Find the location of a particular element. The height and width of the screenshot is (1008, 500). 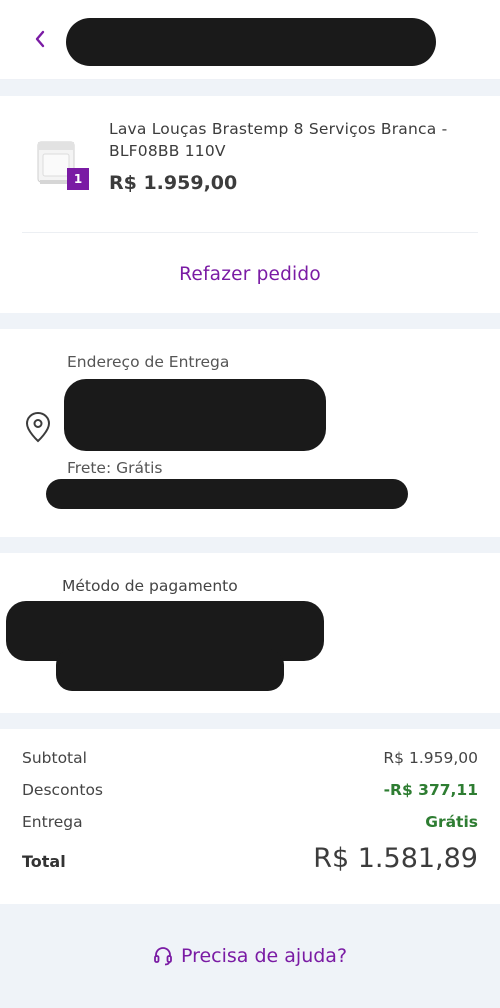

quantity-badge: 1 is located at coordinates (78, 179).